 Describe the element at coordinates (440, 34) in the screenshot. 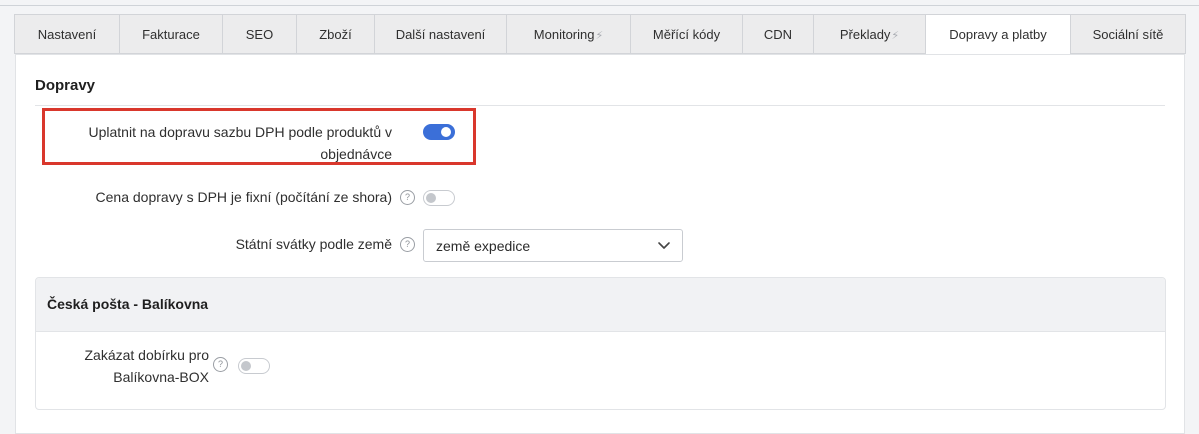

I see `tab-dalsi-nastaveni: Další nastavení` at that location.